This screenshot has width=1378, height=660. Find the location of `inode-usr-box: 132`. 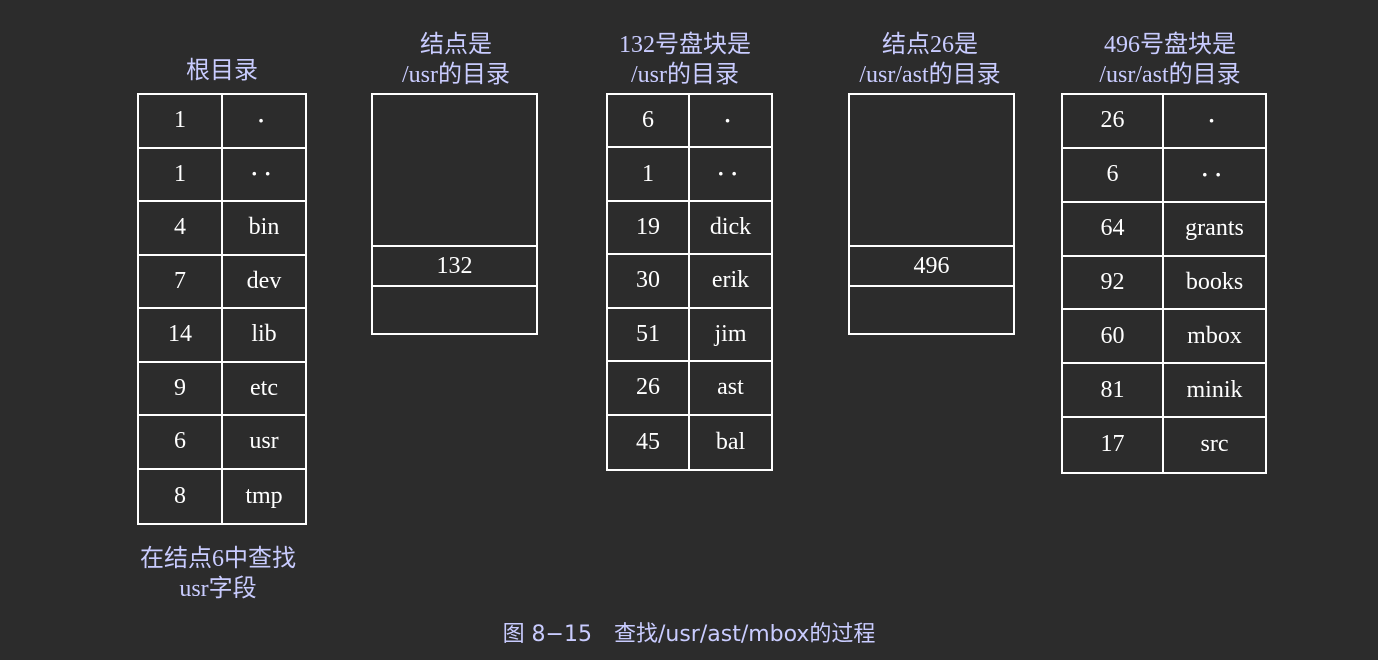

inode-usr-box: 132 is located at coordinates (454, 214).